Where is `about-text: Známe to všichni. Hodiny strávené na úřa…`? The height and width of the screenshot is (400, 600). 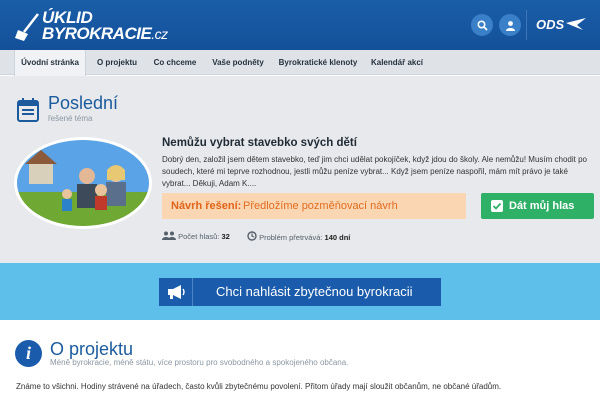 about-text: Známe to všichni. Hodiny strávené na úřa… is located at coordinates (259, 386).